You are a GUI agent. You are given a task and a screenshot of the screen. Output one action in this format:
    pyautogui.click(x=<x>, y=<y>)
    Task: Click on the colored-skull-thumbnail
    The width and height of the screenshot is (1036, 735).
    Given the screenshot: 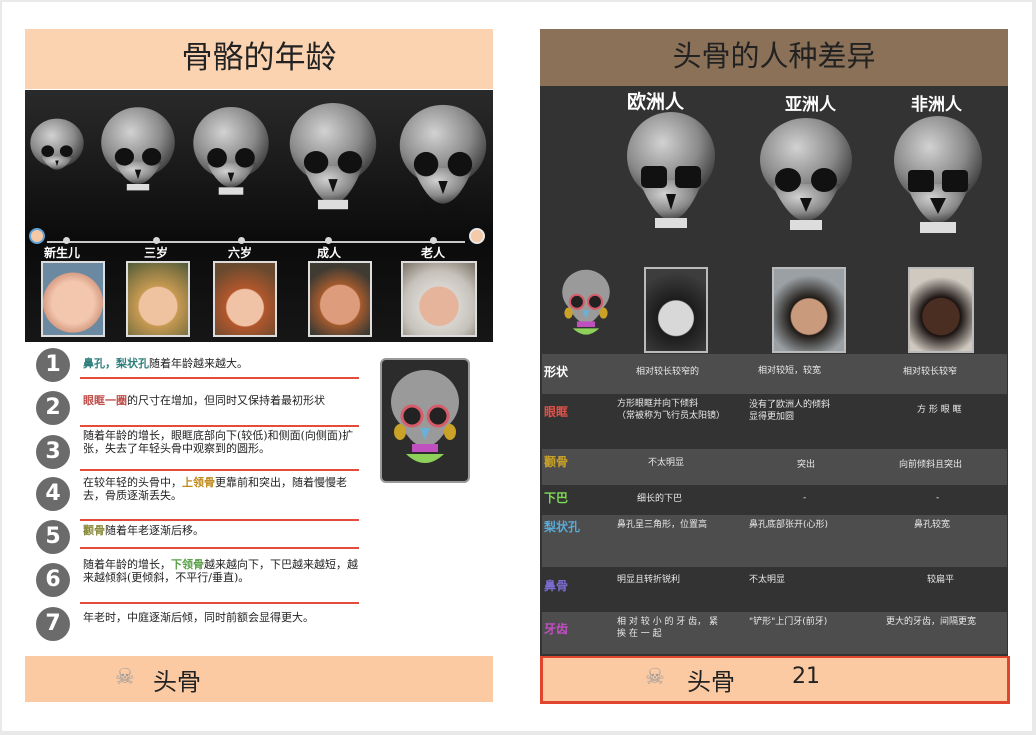 What is the action you would take?
    pyautogui.click(x=425, y=420)
    